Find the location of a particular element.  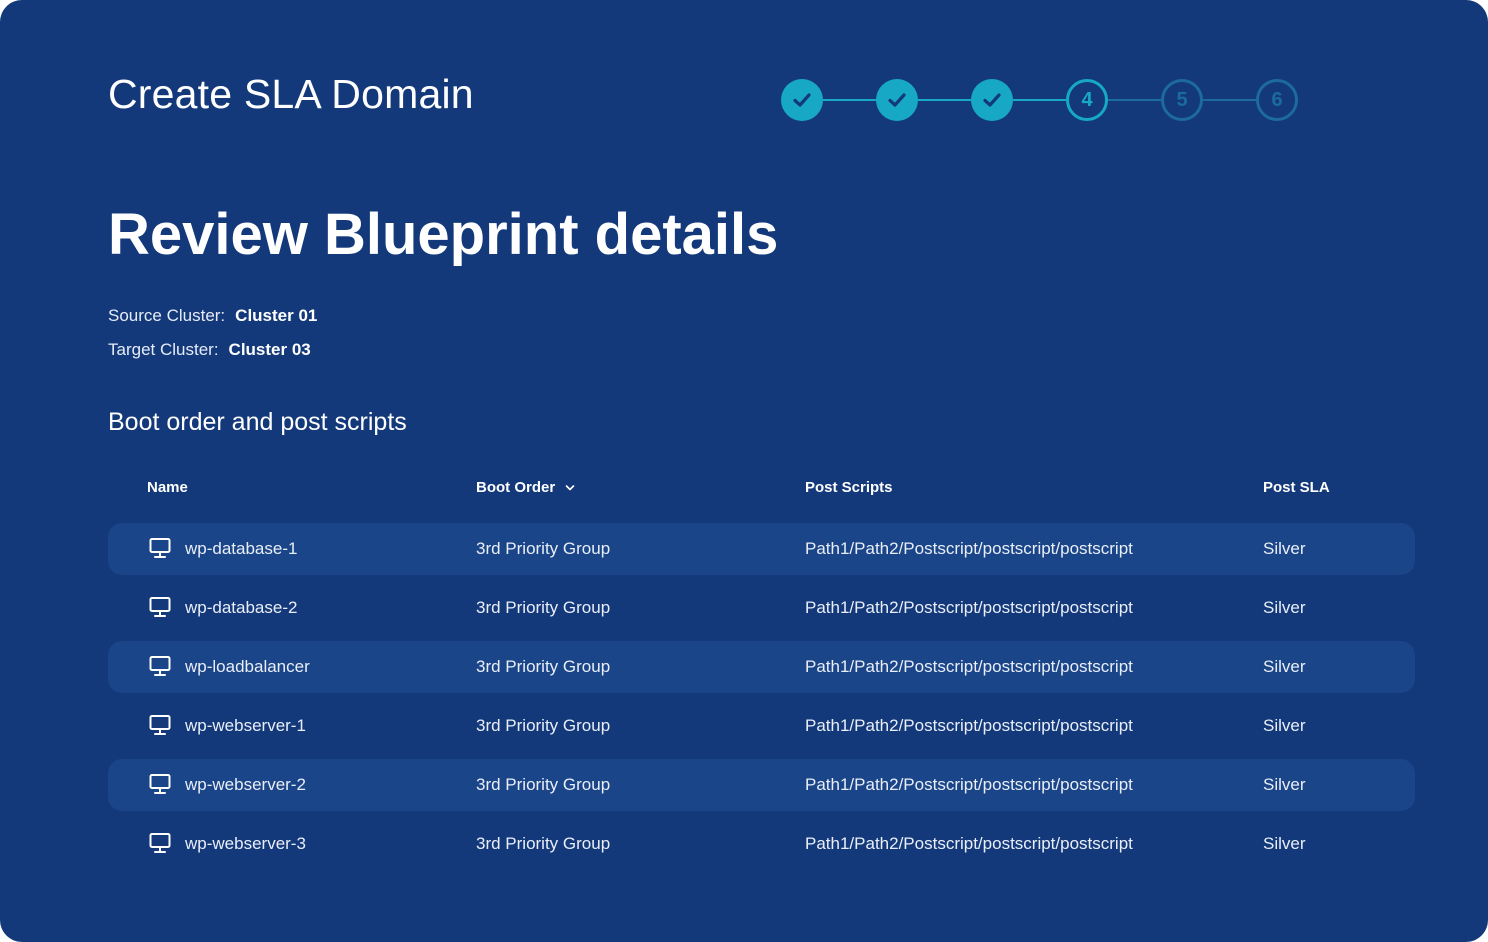

target-cluster-row: Target Cluster: Cluster 03 is located at coordinates (209, 350).